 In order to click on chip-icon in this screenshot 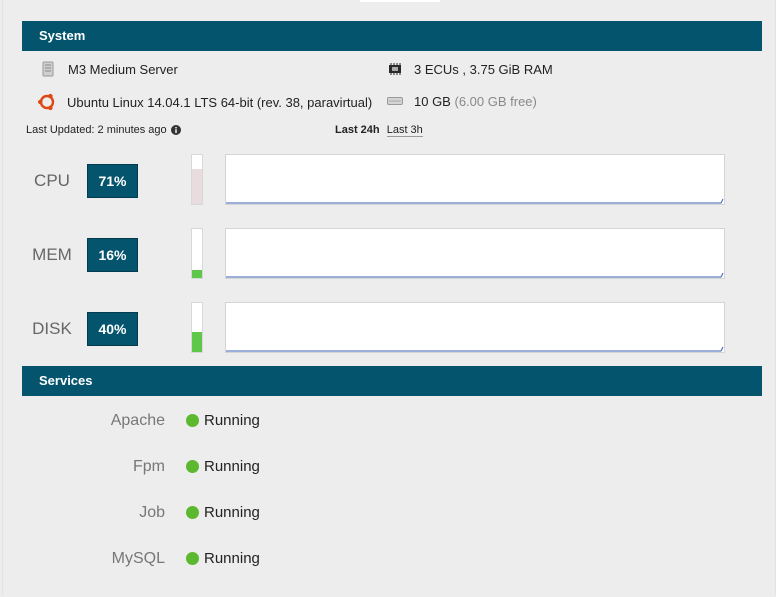, I will do `click(395, 69)`.